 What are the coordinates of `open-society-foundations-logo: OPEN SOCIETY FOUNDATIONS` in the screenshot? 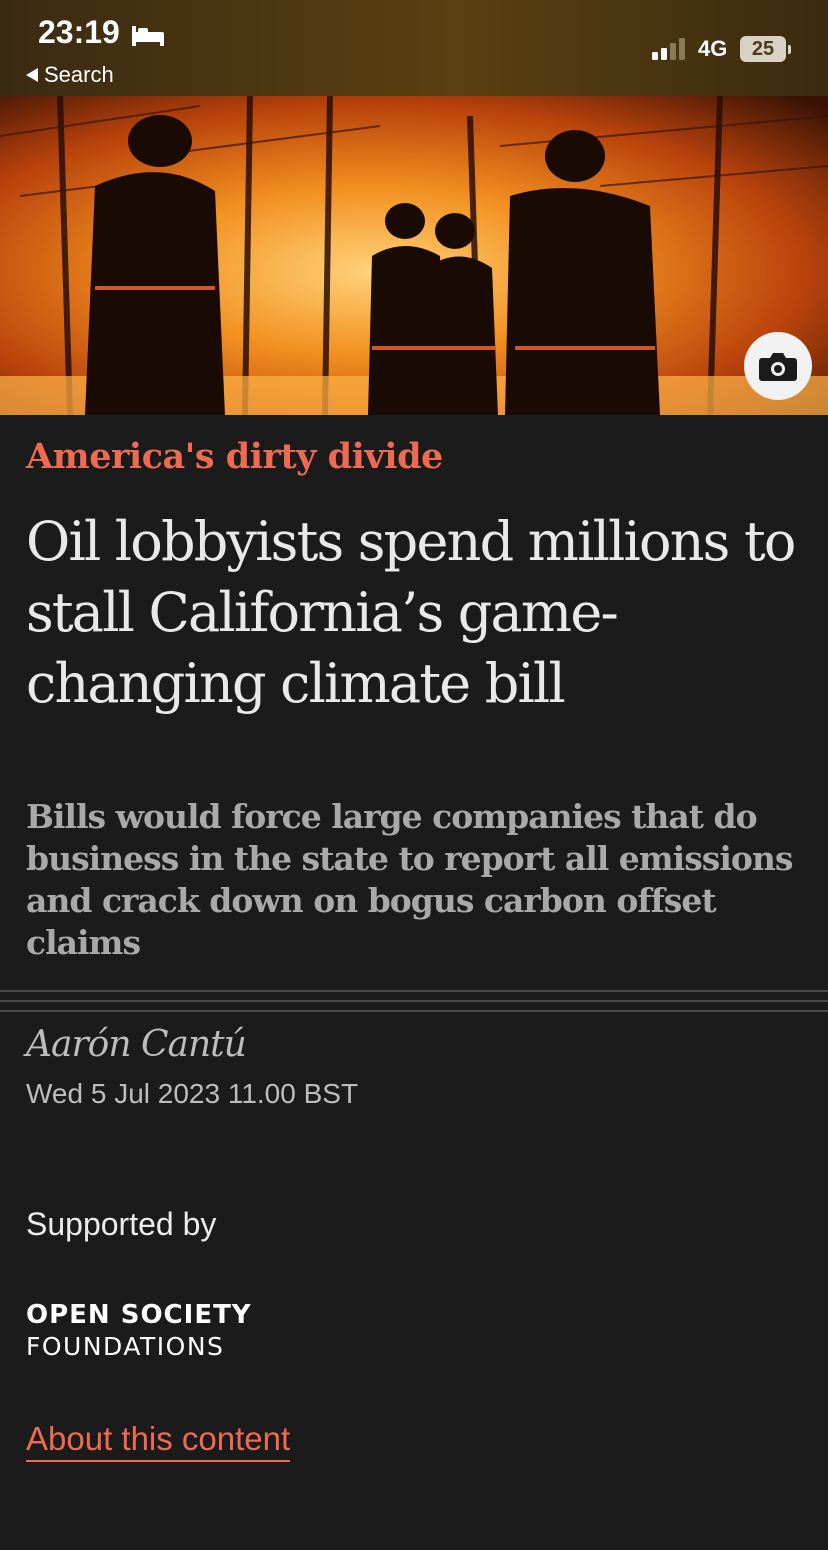 It's located at (139, 1331).